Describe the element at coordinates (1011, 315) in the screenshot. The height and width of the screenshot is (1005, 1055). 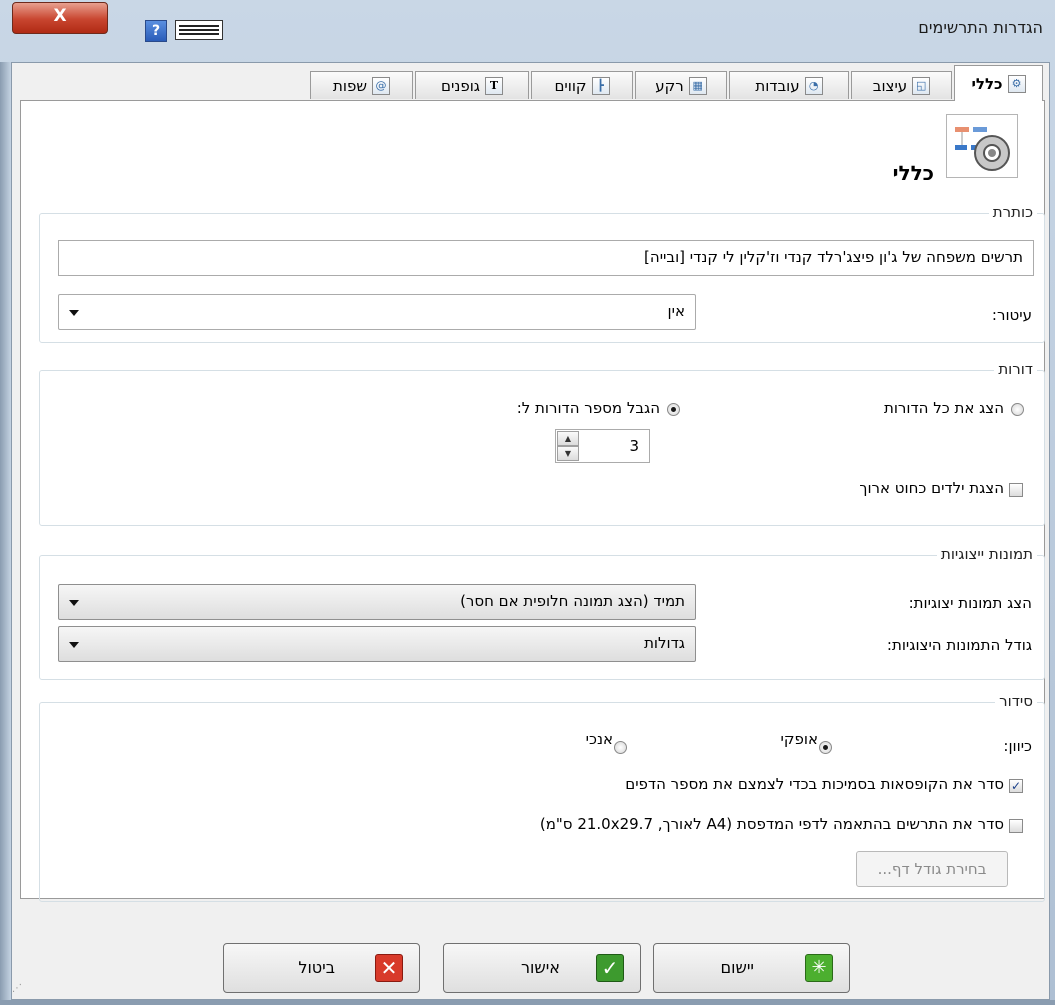
I see `decoration-label: עיטור:` at that location.